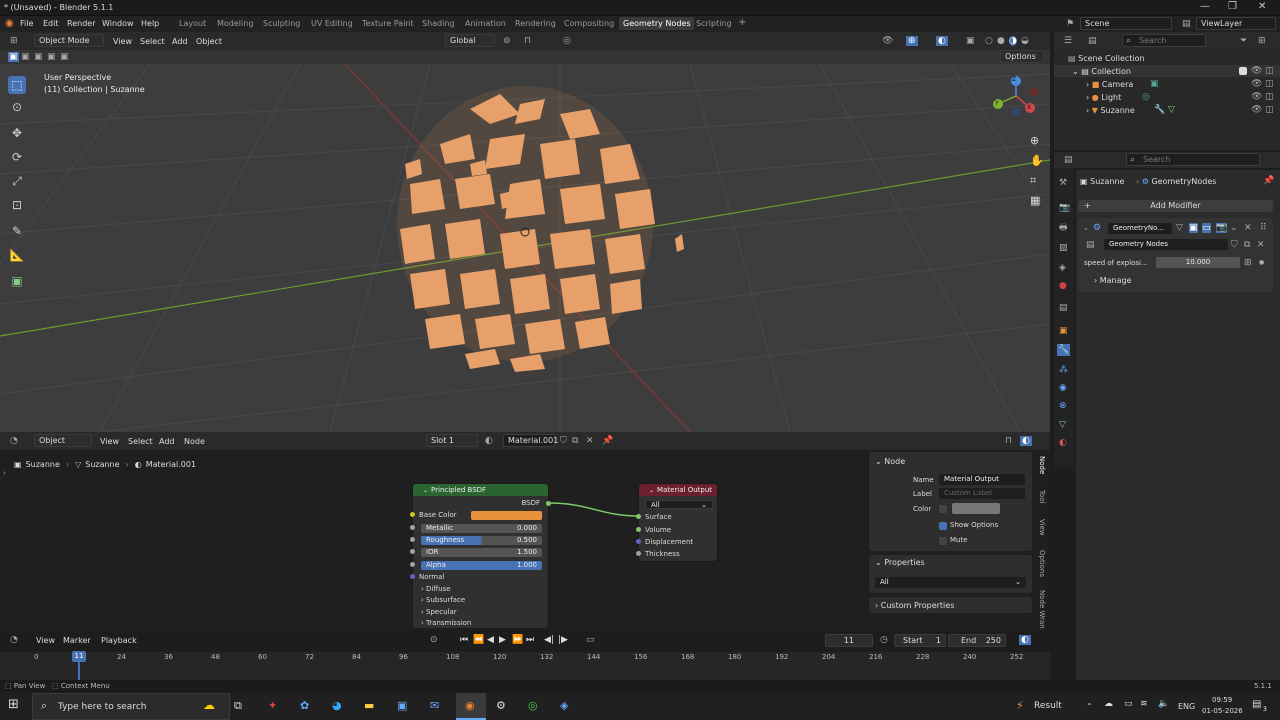 The height and width of the screenshot is (720, 1280). What do you see at coordinates (1042, 497) in the screenshot?
I see `tab-tool: Tool` at bounding box center [1042, 497].